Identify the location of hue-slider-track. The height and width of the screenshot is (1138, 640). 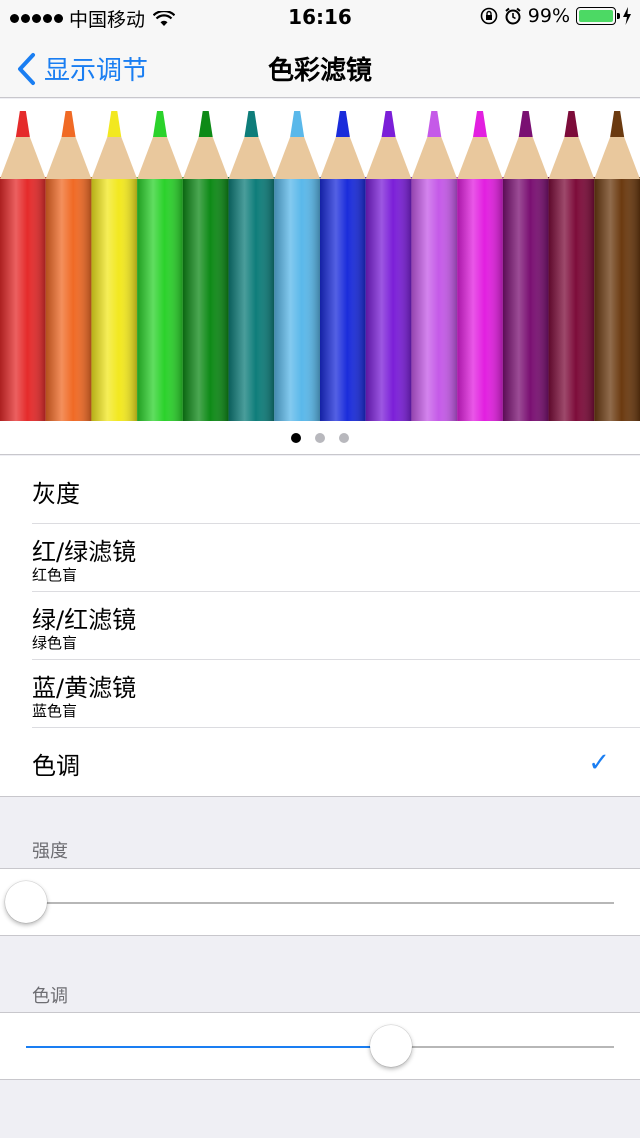
(320, 1047).